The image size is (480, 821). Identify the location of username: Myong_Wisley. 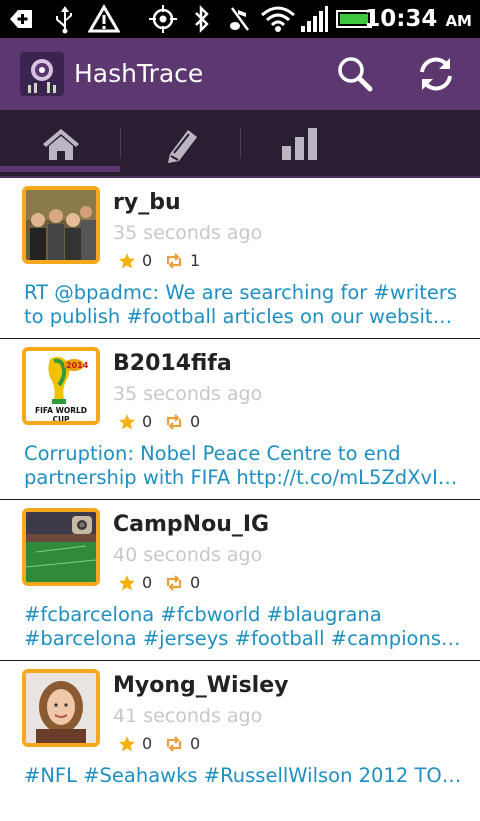
(200, 685).